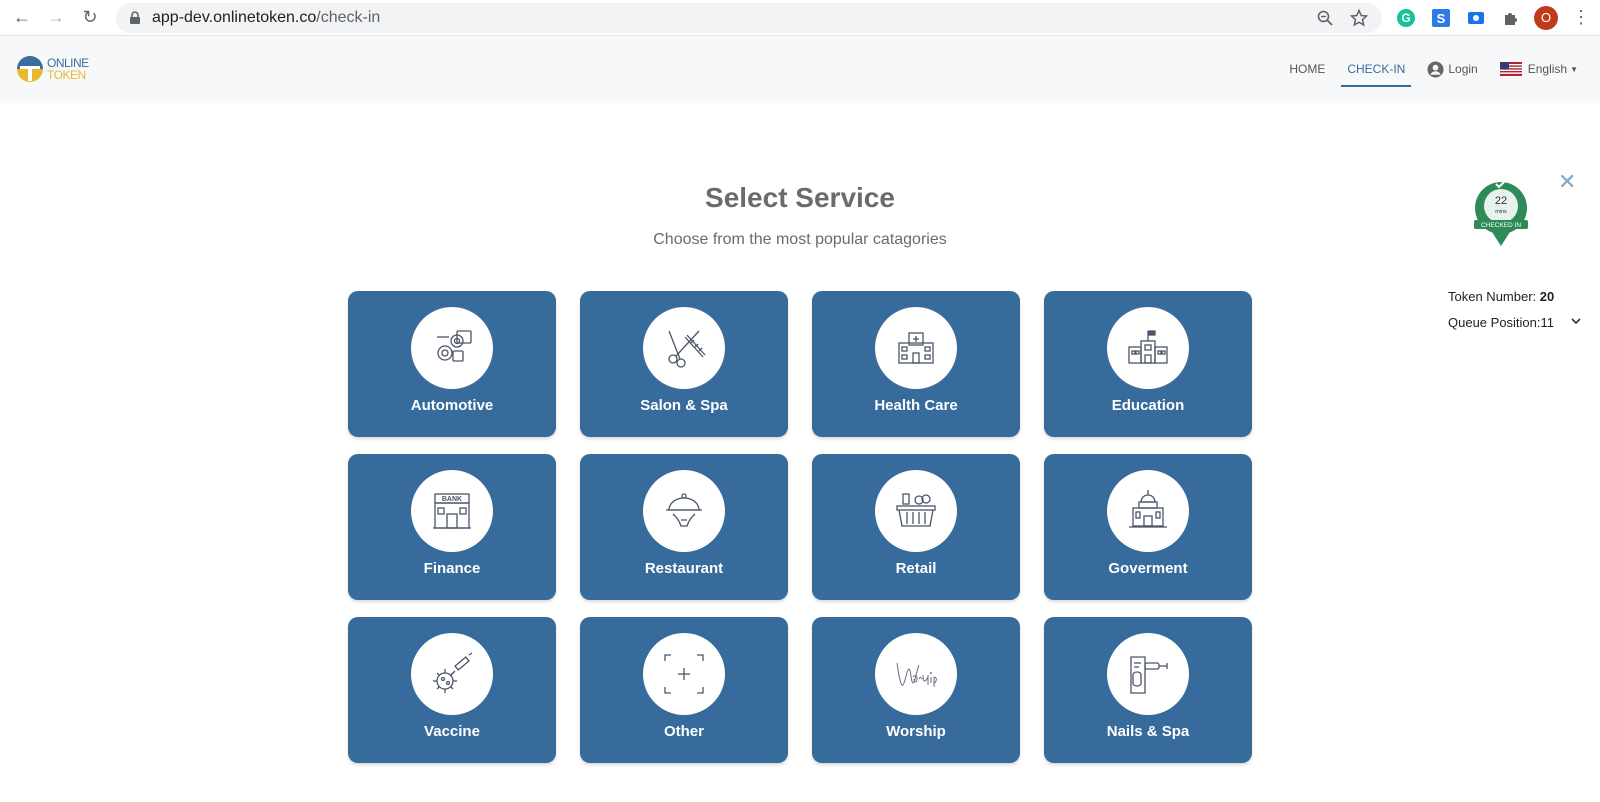 This screenshot has width=1600, height=802. What do you see at coordinates (90, 18) in the screenshot?
I see `reload-icon: ↻` at bounding box center [90, 18].